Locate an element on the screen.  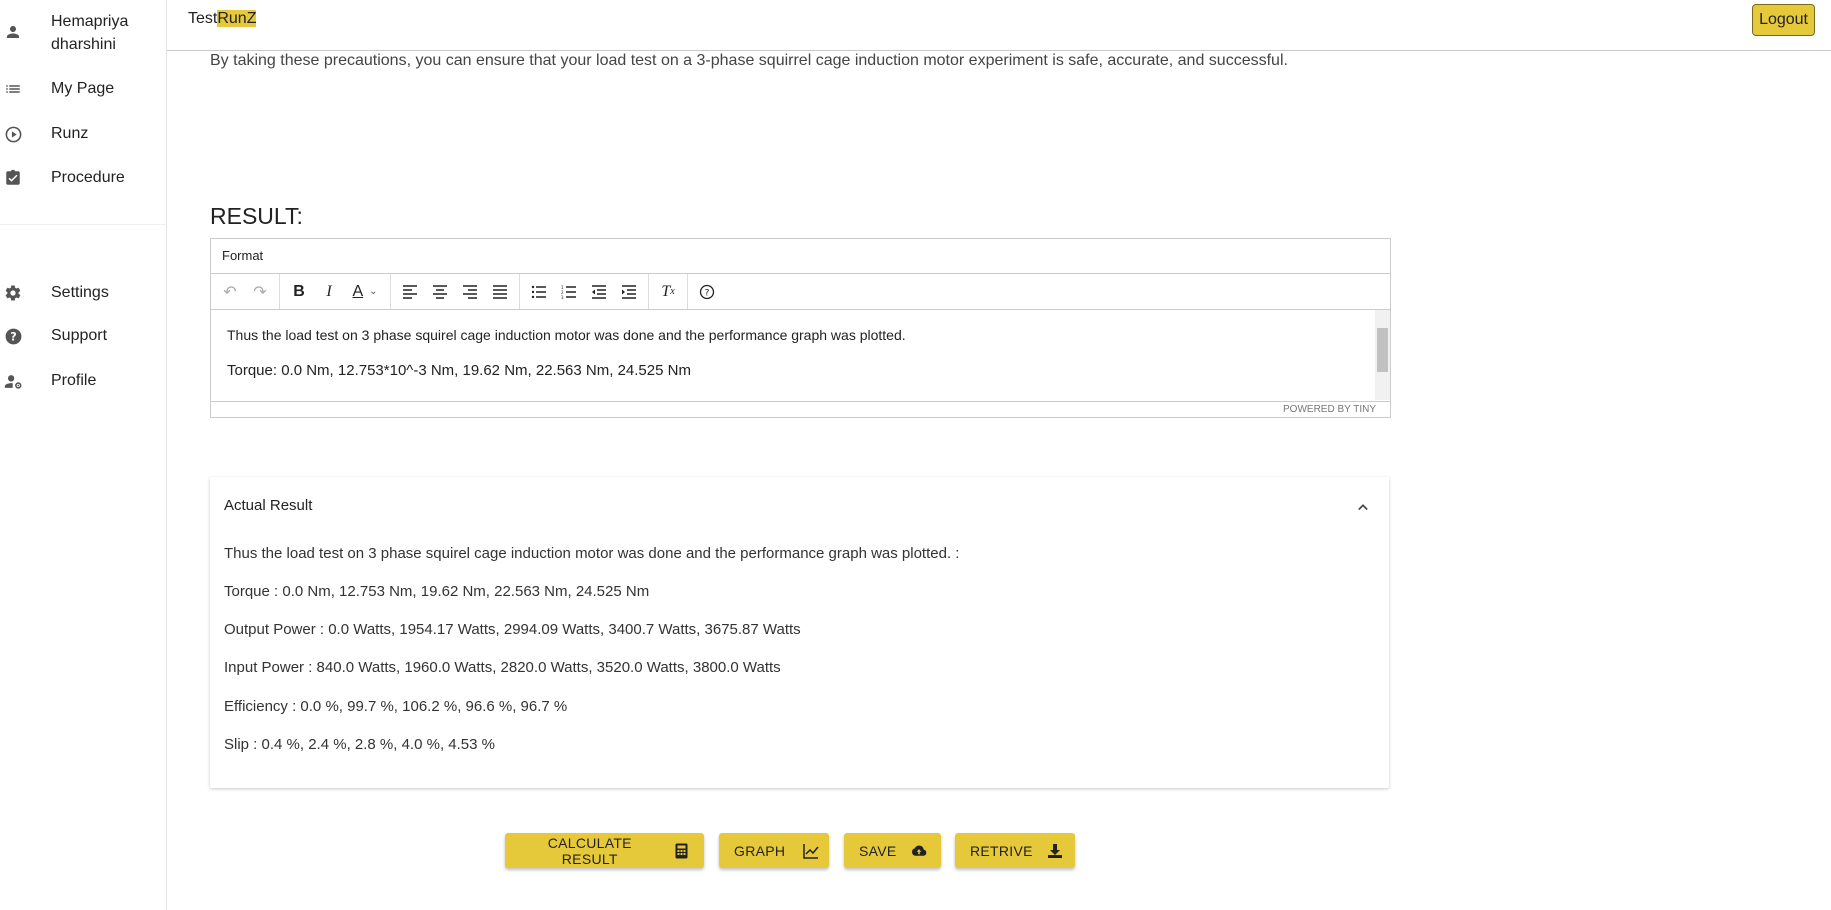
editor-toolbar: ↶ ↷ B I A ⌄ 123 T x ? is located at coordinates (800, 292).